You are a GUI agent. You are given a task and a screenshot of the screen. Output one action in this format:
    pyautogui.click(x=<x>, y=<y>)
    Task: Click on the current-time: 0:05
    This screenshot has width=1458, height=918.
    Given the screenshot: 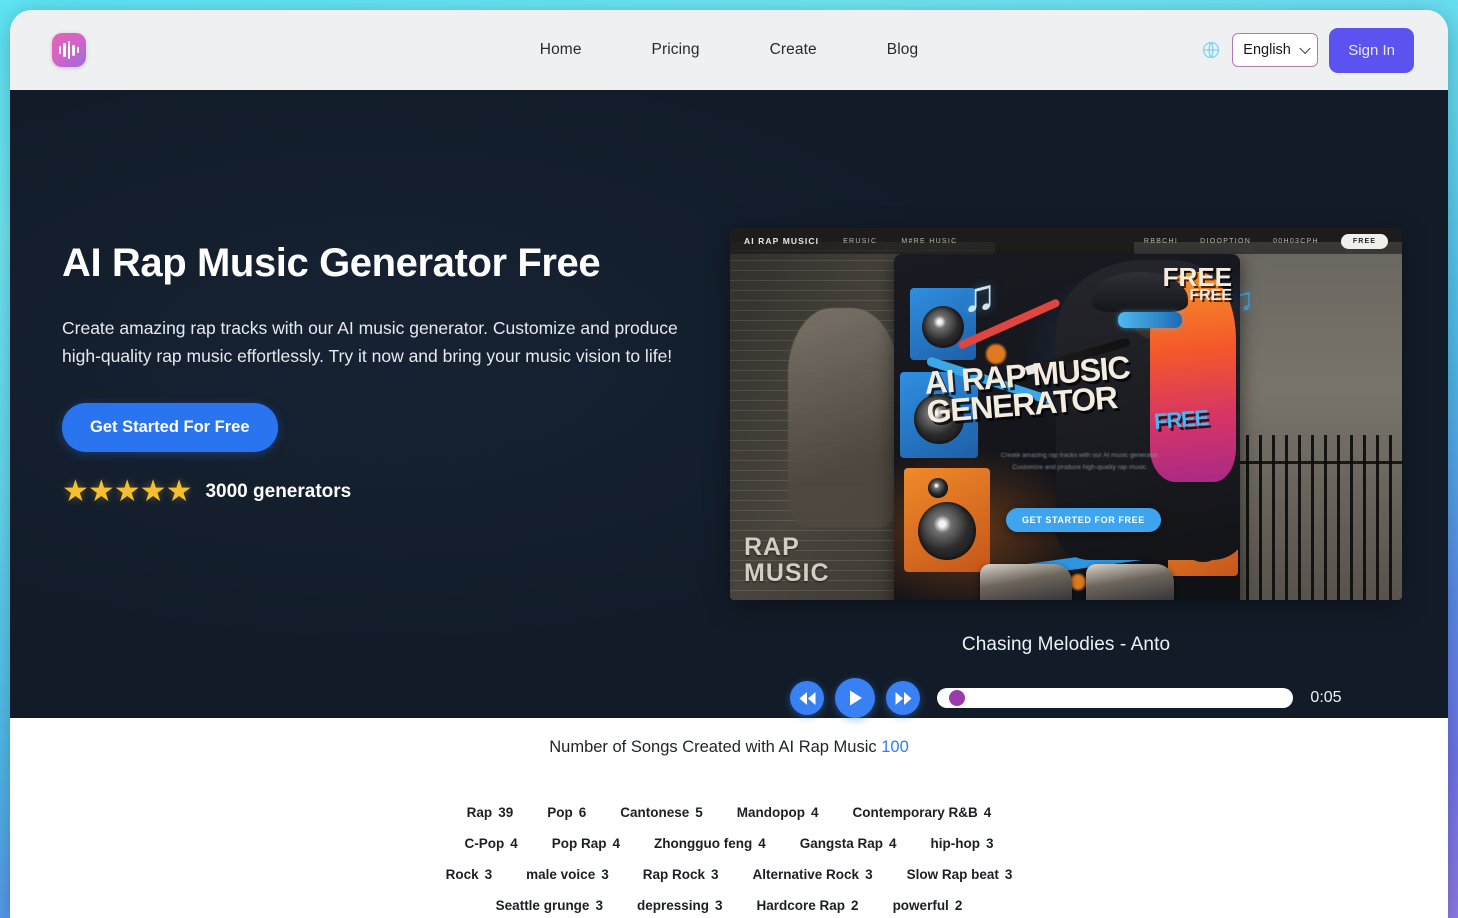 What is the action you would take?
    pyautogui.click(x=1326, y=697)
    